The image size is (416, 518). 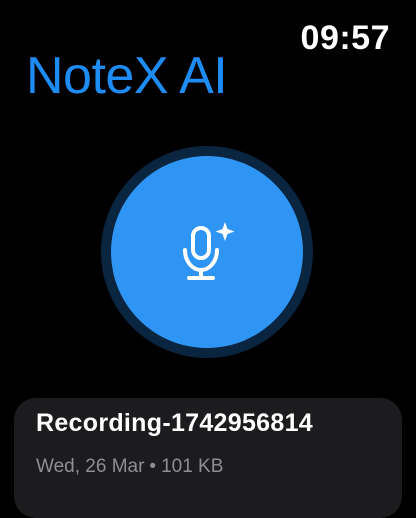 What do you see at coordinates (345, 38) in the screenshot?
I see `status-time: 09:57` at bounding box center [345, 38].